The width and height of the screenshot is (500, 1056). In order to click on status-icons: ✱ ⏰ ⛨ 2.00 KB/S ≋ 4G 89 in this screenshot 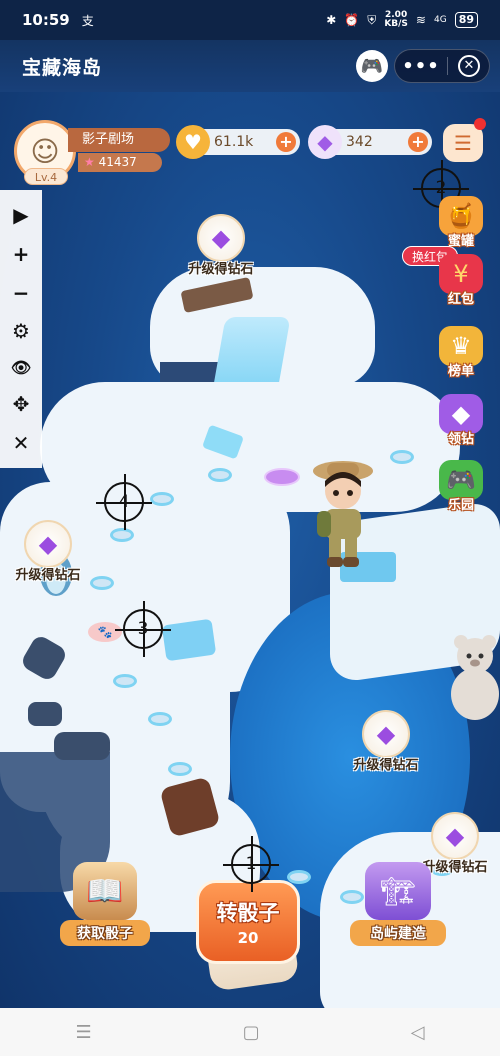, I will do `click(402, 20)`.